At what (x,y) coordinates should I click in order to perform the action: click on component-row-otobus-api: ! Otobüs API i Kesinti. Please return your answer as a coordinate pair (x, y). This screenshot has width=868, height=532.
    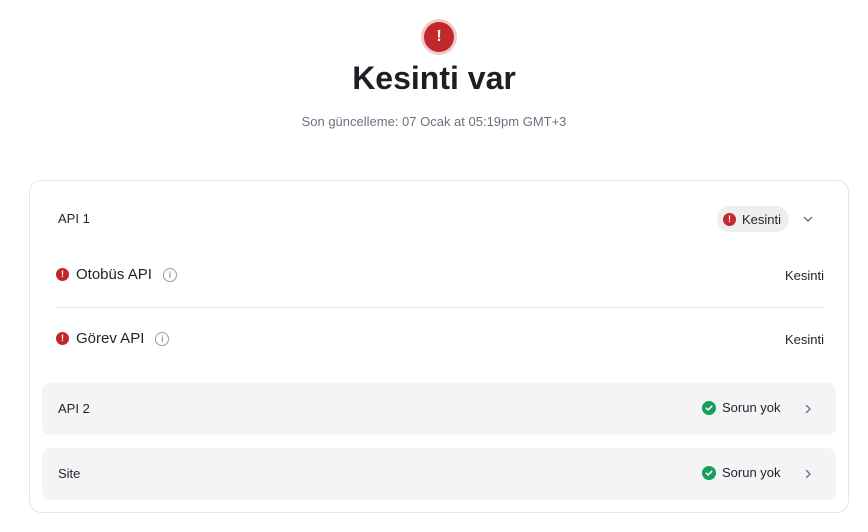
    Looking at the image, I should click on (440, 276).